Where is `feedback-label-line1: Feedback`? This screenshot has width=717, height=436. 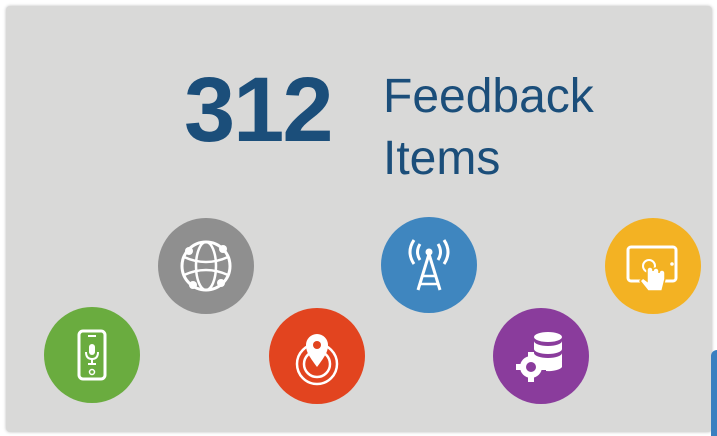 feedback-label-line1: Feedback is located at coordinates (488, 96).